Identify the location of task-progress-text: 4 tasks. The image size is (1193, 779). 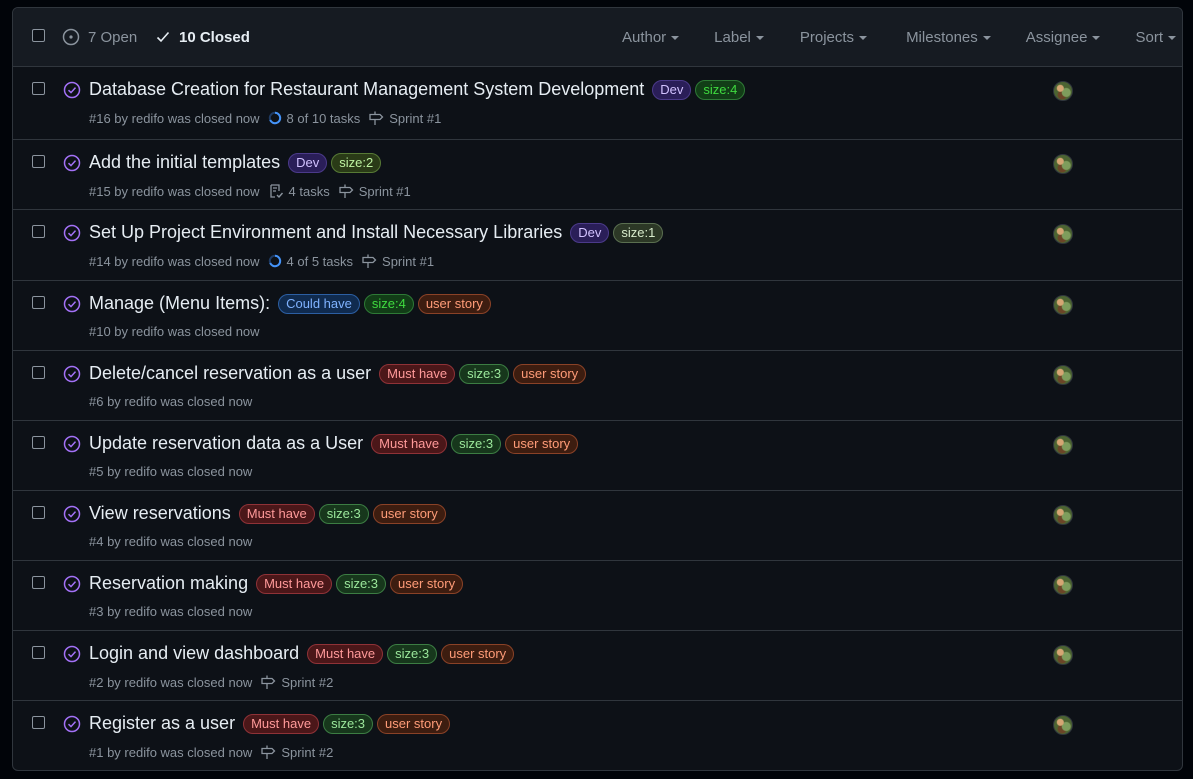
(309, 191).